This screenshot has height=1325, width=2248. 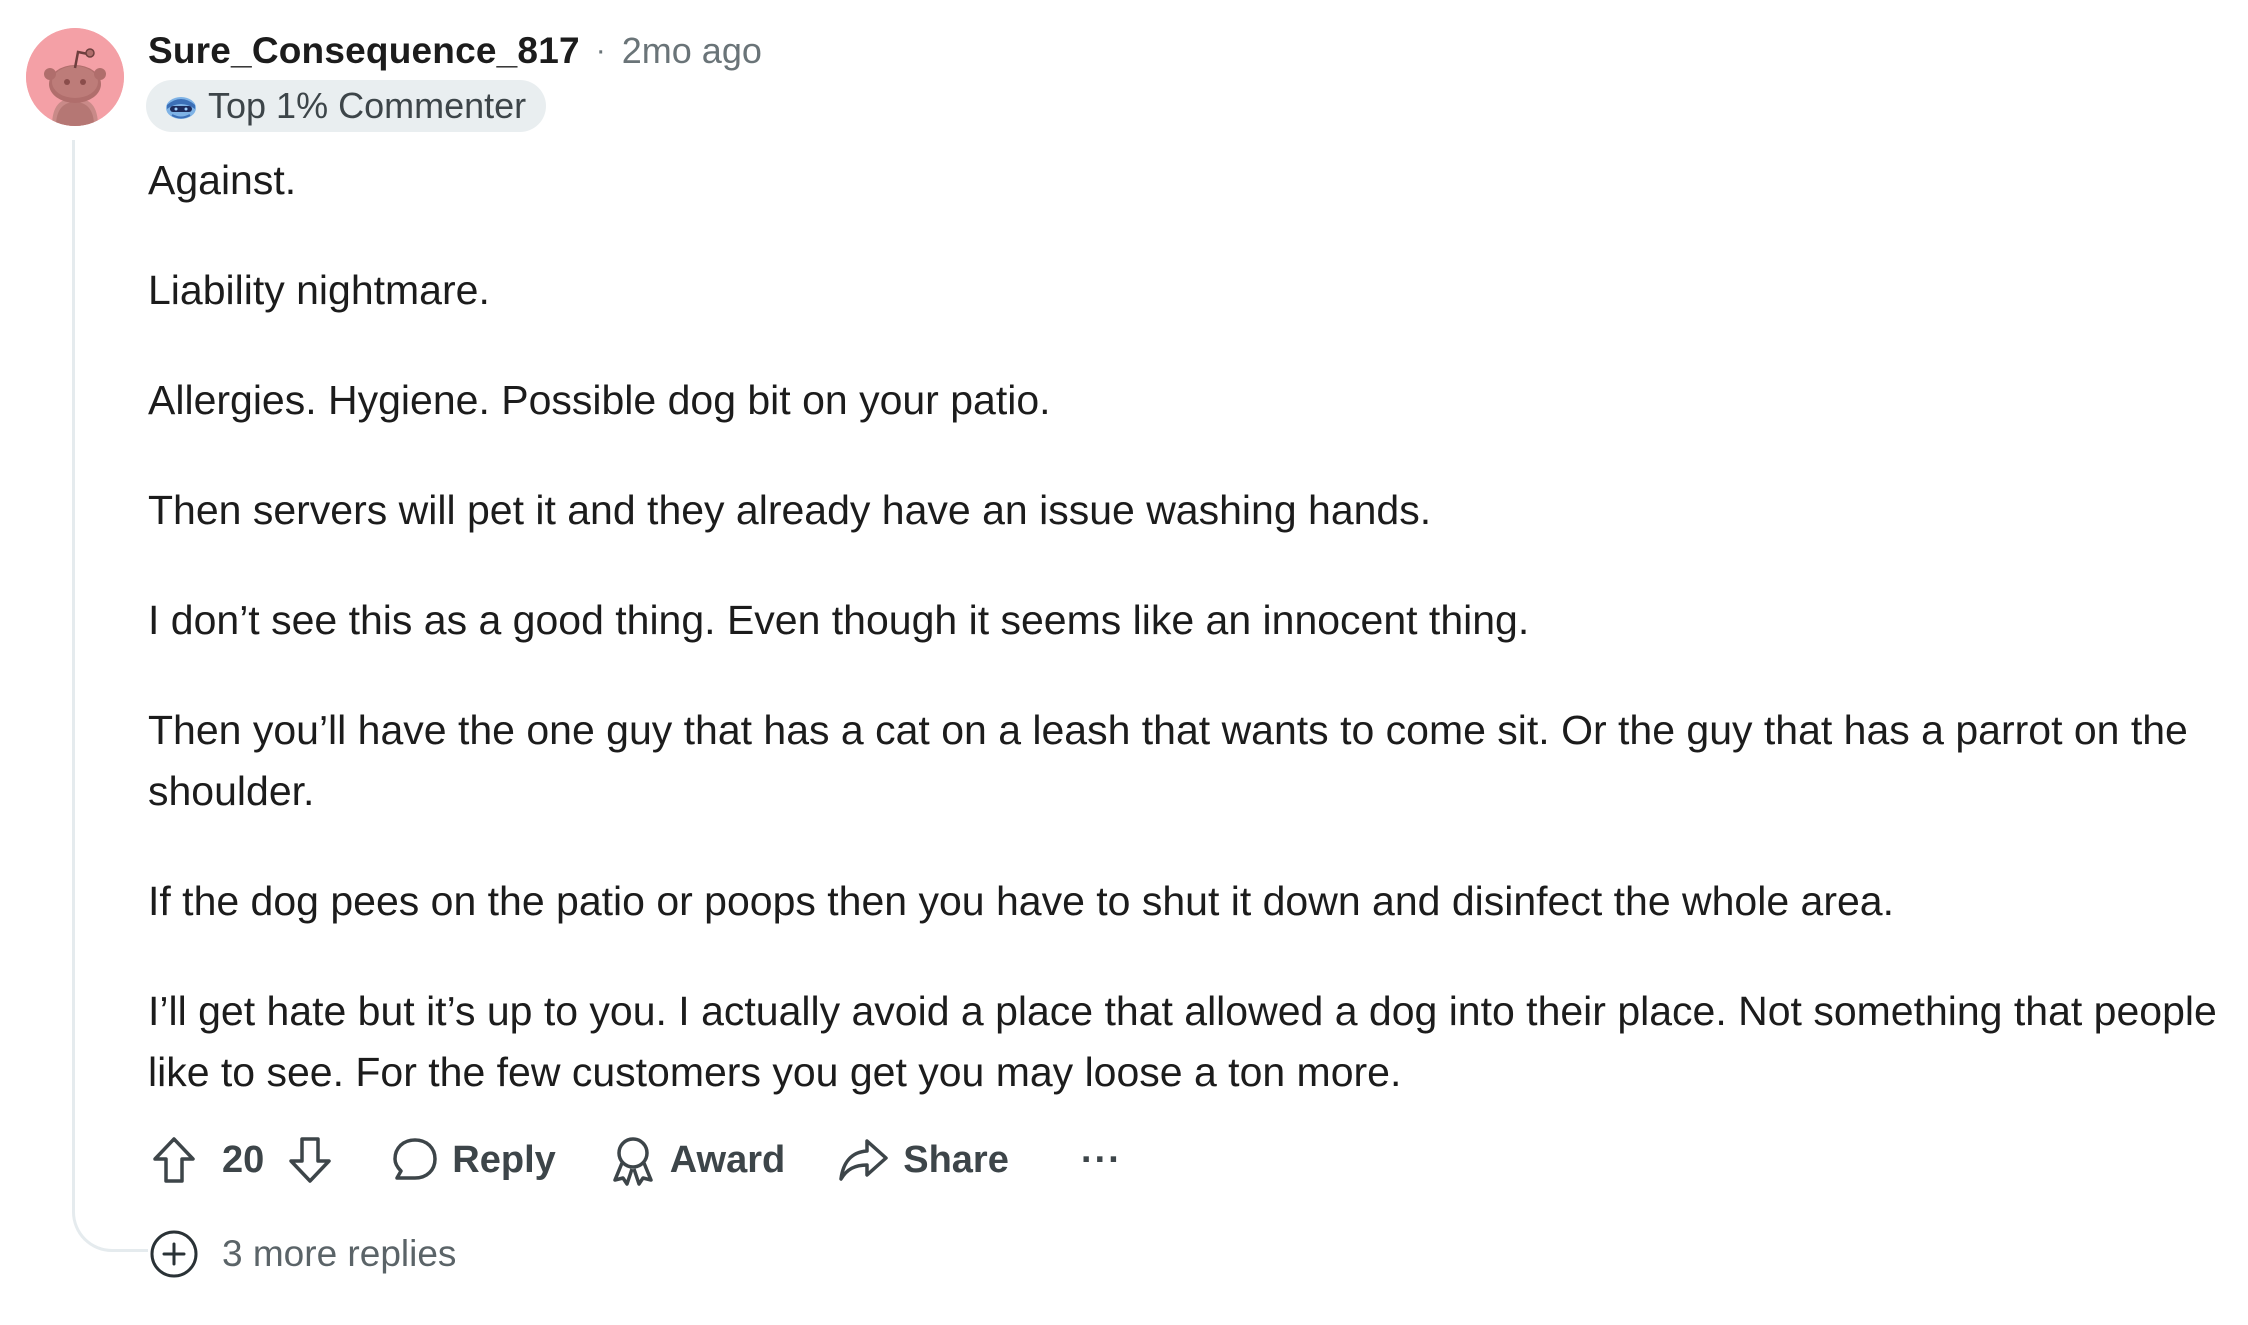 I want to click on reddit-snoo-avatar-icon, so click(x=75, y=77).